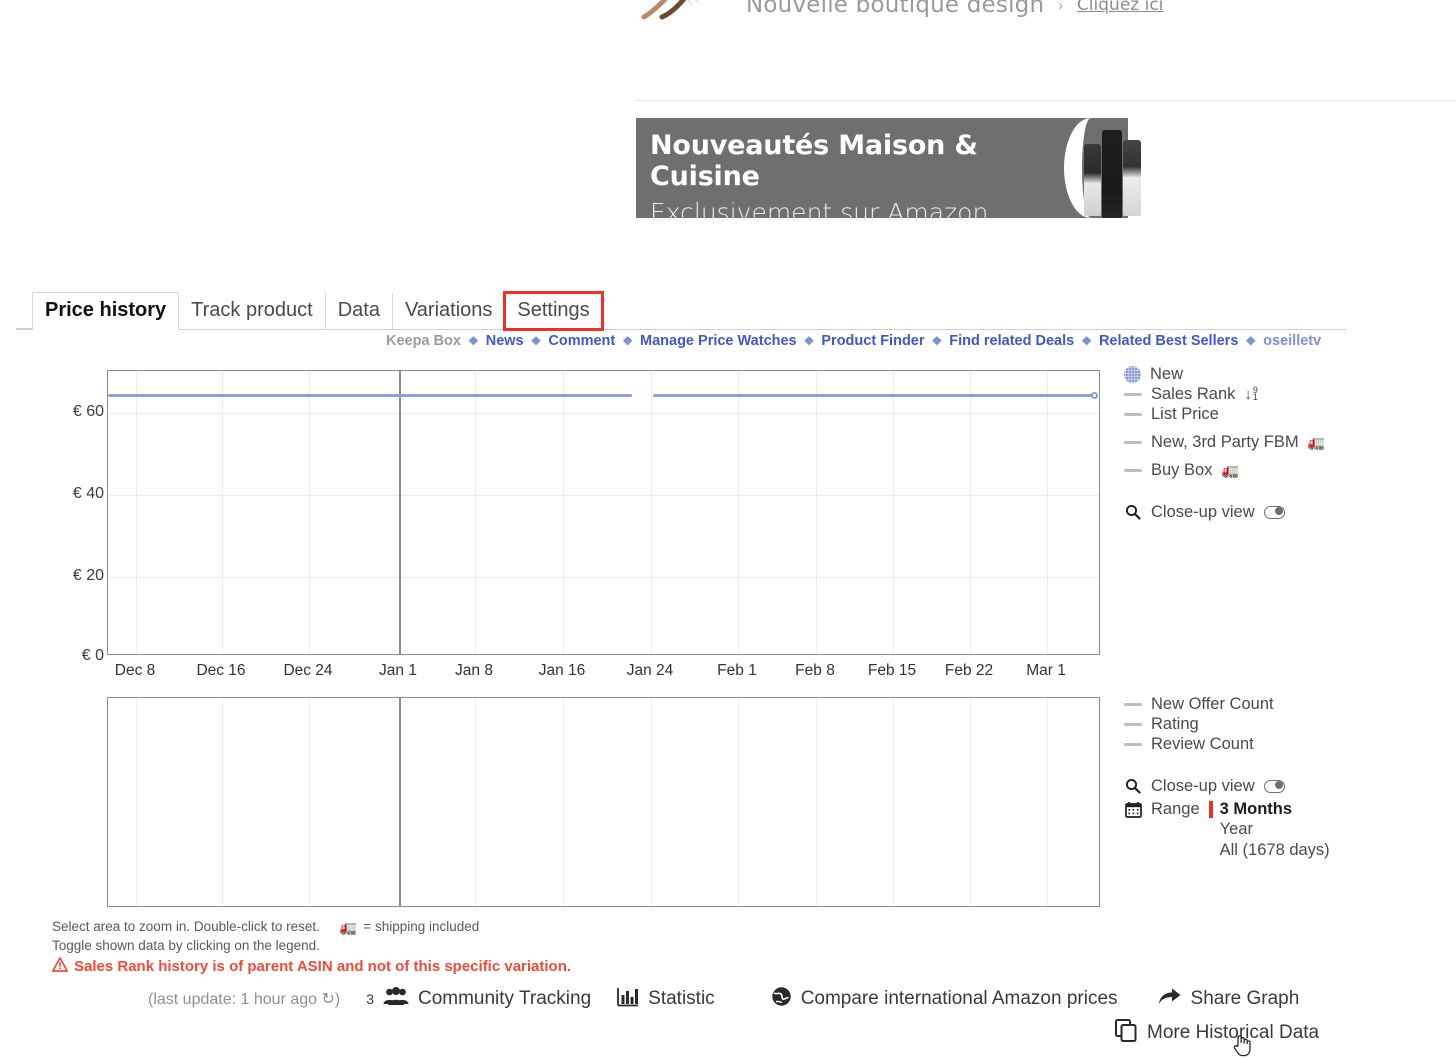  What do you see at coordinates (244, 999) in the screenshot?
I see `last-update-text: (last update: 1 hour ago ↻)` at bounding box center [244, 999].